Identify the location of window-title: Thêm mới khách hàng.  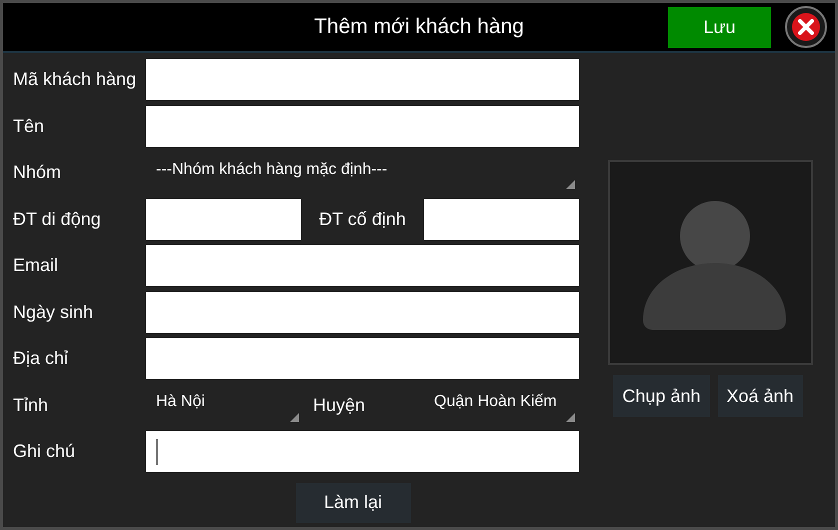
(419, 27).